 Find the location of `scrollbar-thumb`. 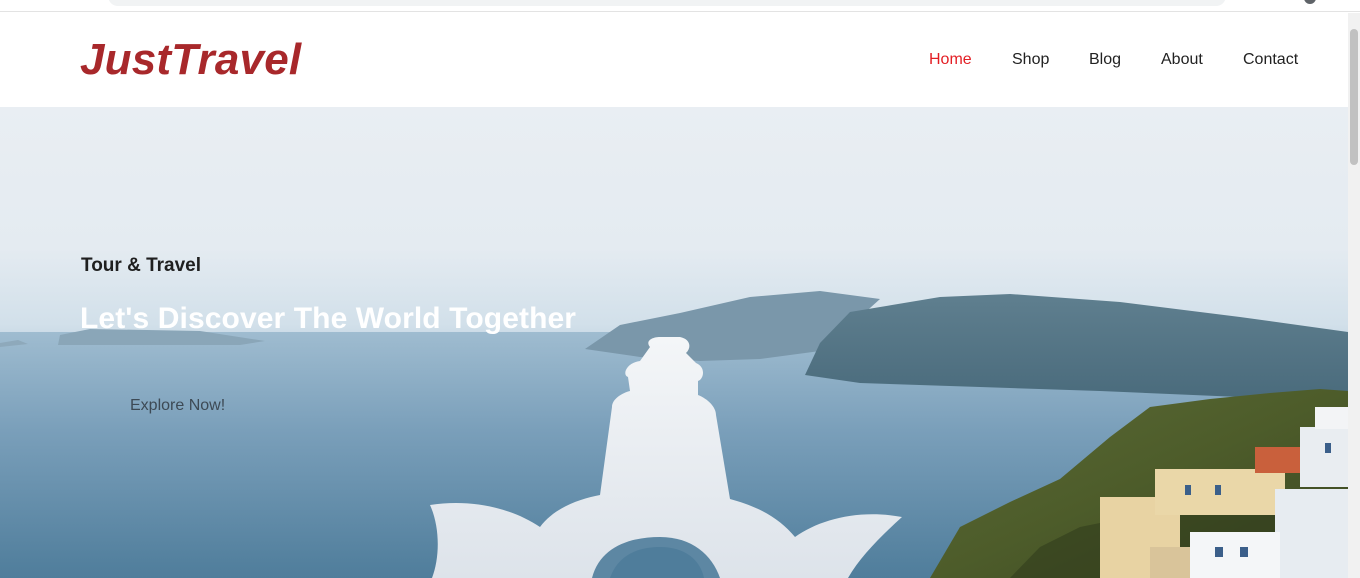

scrollbar-thumb is located at coordinates (1354, 97).